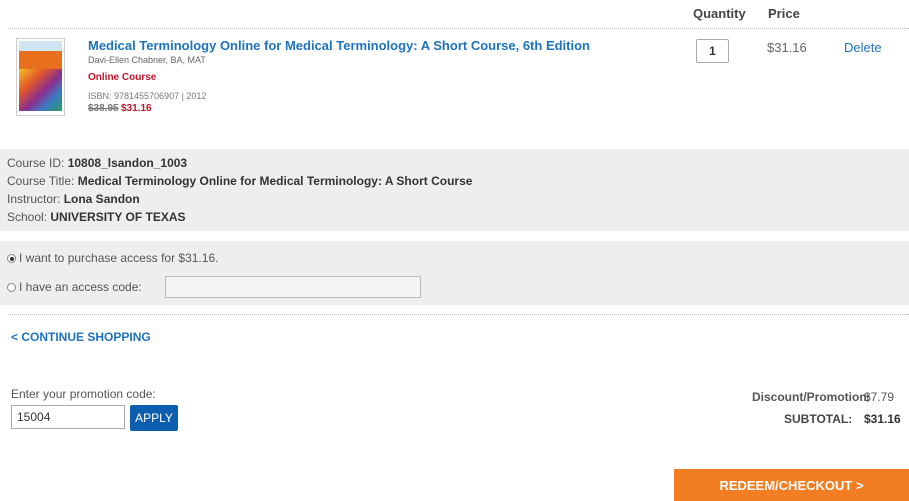 This screenshot has width=909, height=501. I want to click on purchase-access-radio, so click(11, 258).